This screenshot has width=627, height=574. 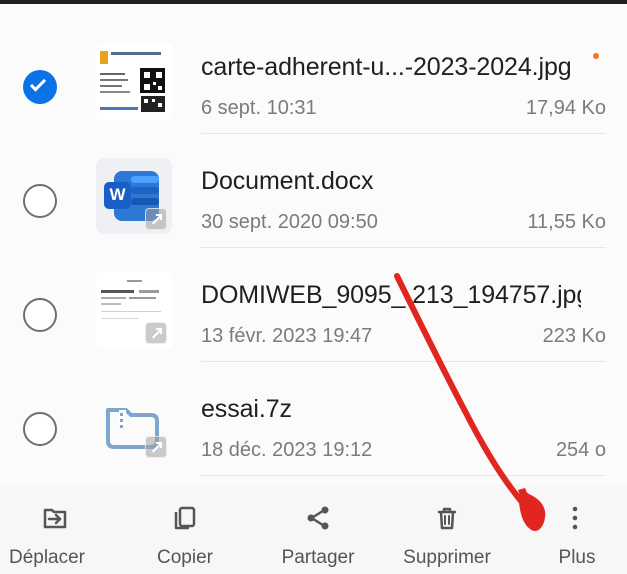 What do you see at coordinates (573, 533) in the screenshot?
I see `more-options-button: Plus` at bounding box center [573, 533].